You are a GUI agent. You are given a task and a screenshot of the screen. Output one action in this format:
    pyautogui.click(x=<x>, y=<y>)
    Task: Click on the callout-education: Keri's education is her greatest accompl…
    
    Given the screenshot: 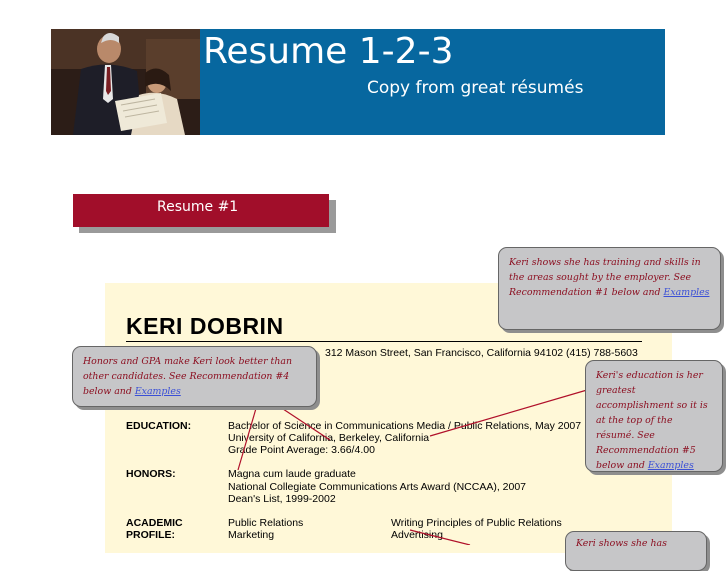 What is the action you would take?
    pyautogui.click(x=654, y=416)
    